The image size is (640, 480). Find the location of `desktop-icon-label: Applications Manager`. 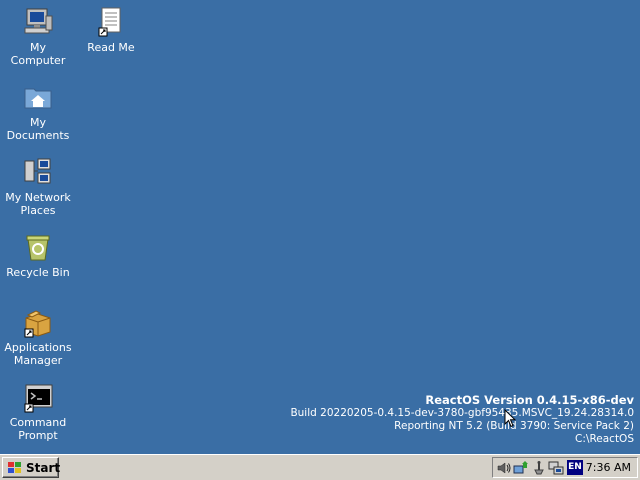

desktop-icon-label: Applications Manager is located at coordinates (38, 354).